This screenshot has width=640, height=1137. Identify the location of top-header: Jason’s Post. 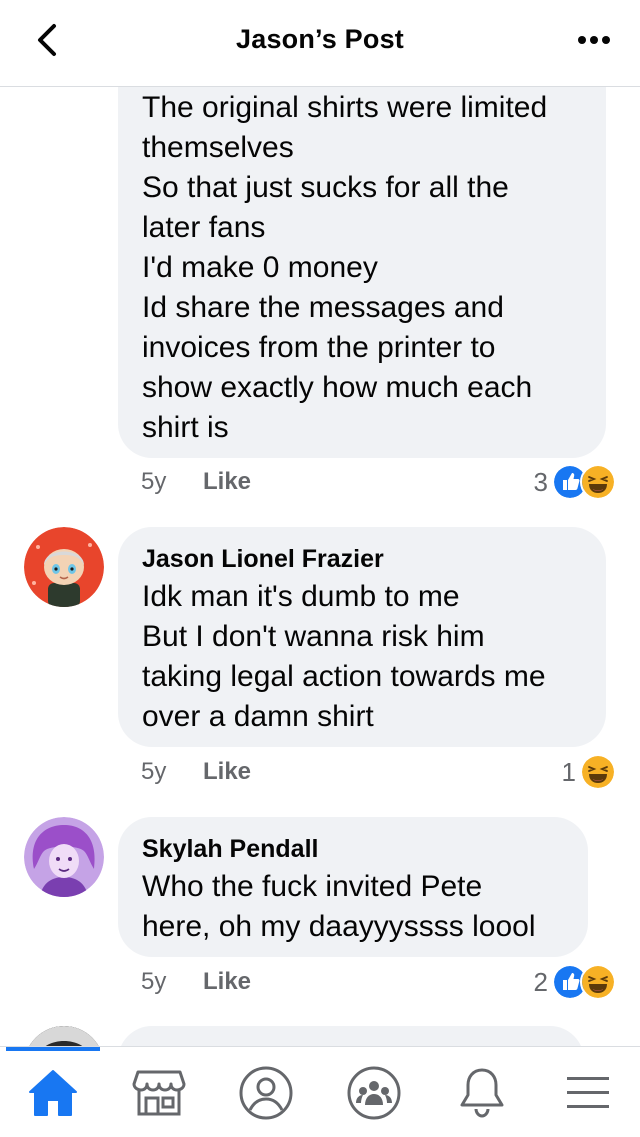
(320, 43).